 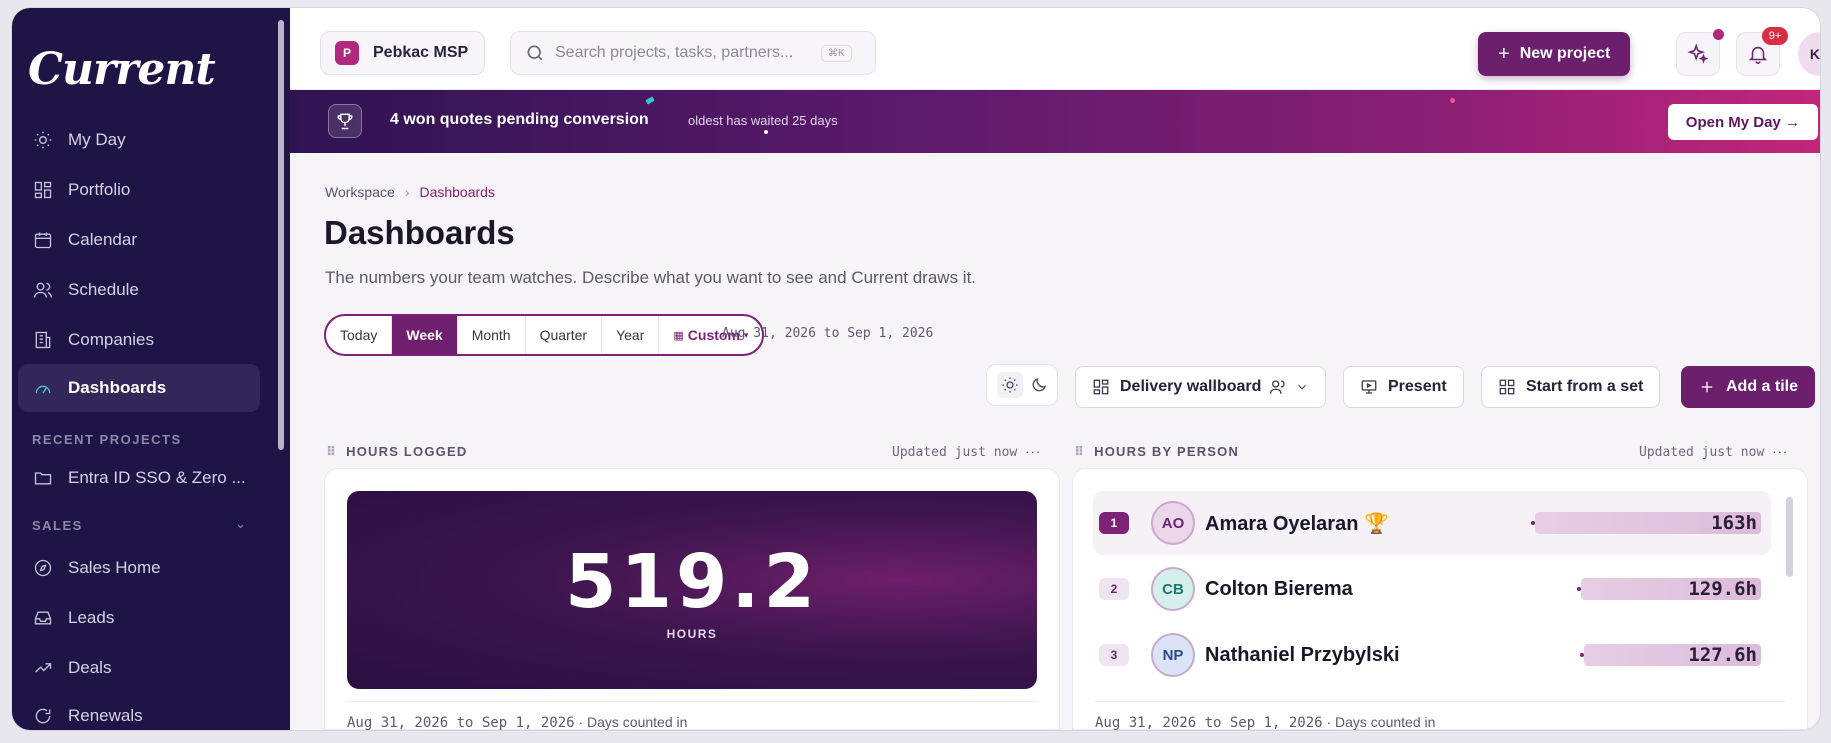 What do you see at coordinates (407, 451) in the screenshot?
I see `tile-title: HOURS LOGGED` at bounding box center [407, 451].